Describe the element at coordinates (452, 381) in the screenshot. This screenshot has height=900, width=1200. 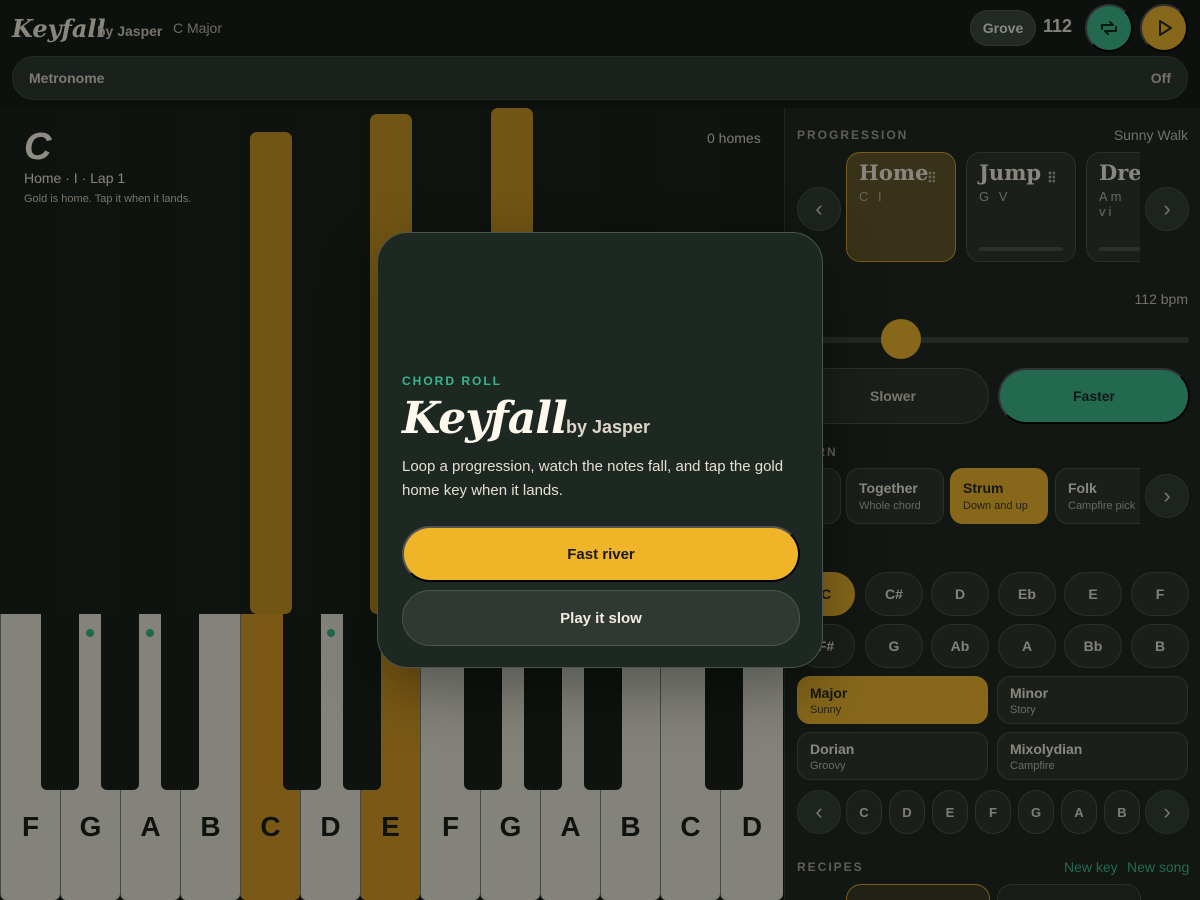
I see `dialog-eyebrow: CHORD ROLL` at that location.